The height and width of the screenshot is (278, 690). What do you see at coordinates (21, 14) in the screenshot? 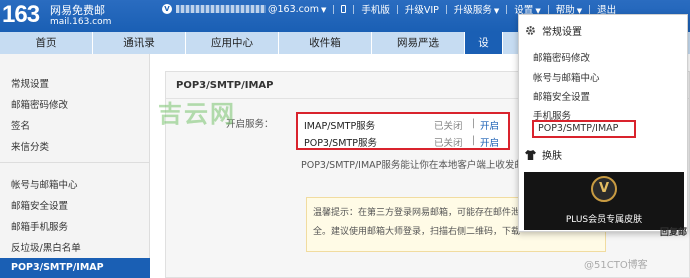
I see `logo-number: 163` at bounding box center [21, 14].